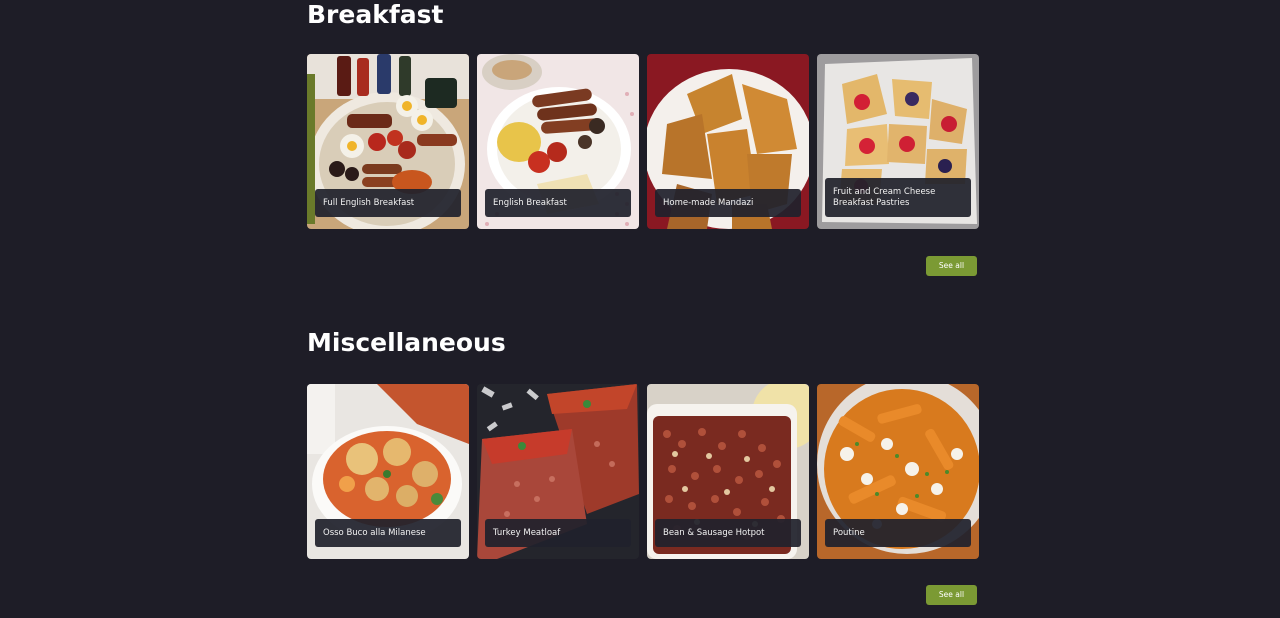 This screenshot has height=618, width=1280. I want to click on meal-card: English Breakfast, so click(558, 141).